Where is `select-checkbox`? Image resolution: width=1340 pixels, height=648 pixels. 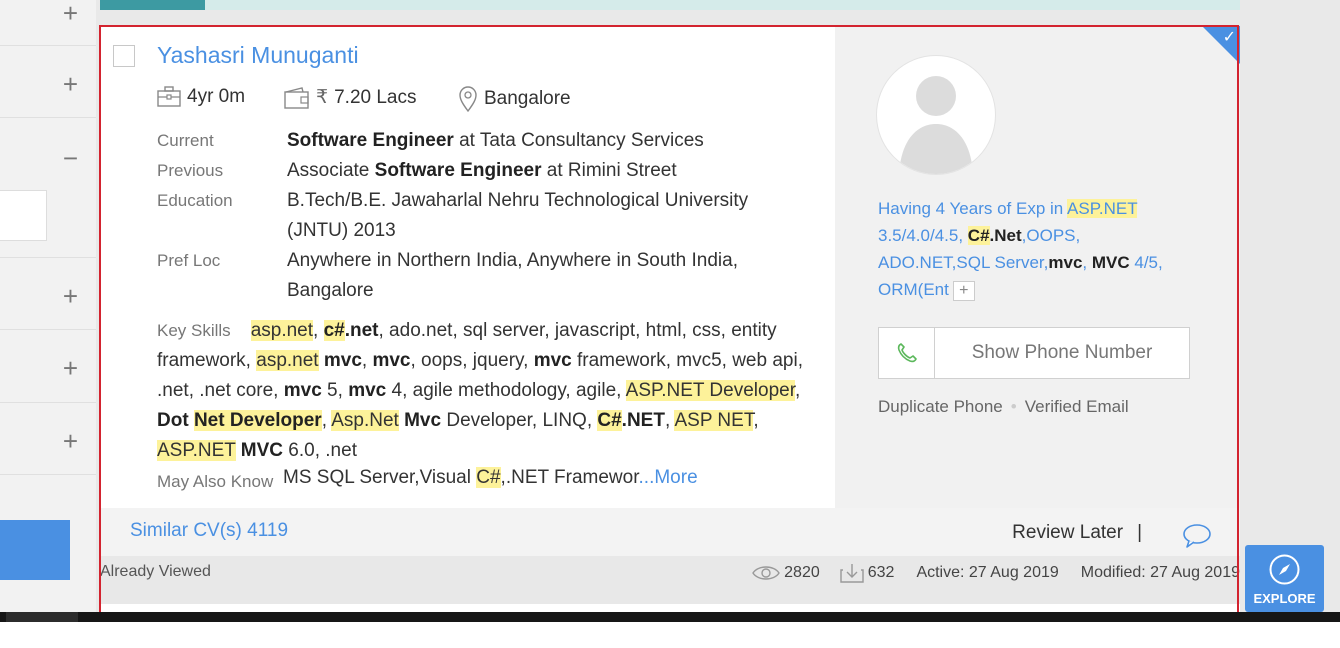 select-checkbox is located at coordinates (124, 56).